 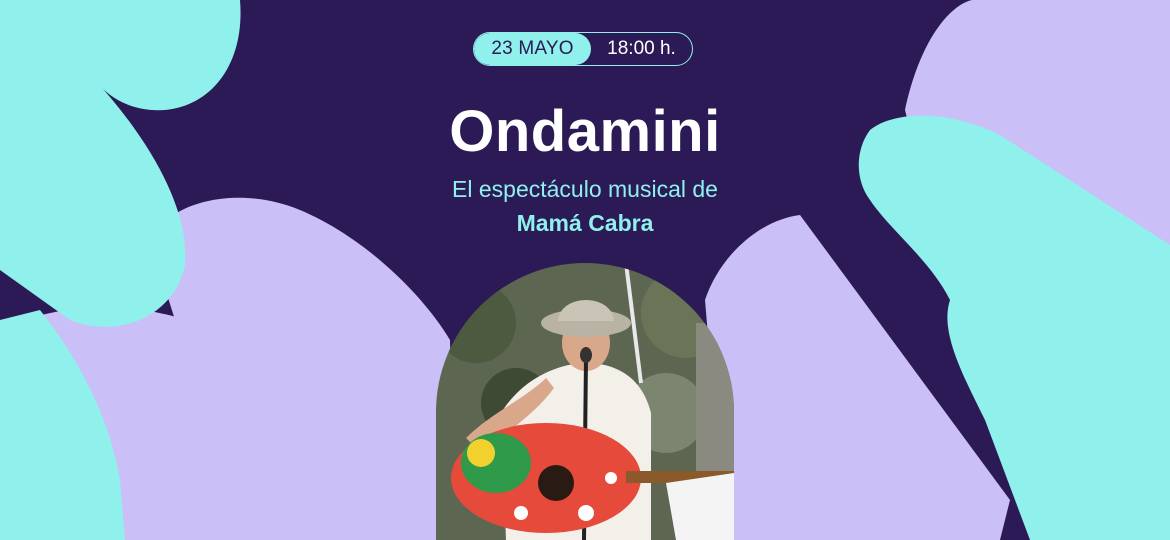 I want to click on event-time: 18:00 h., so click(x=641, y=48).